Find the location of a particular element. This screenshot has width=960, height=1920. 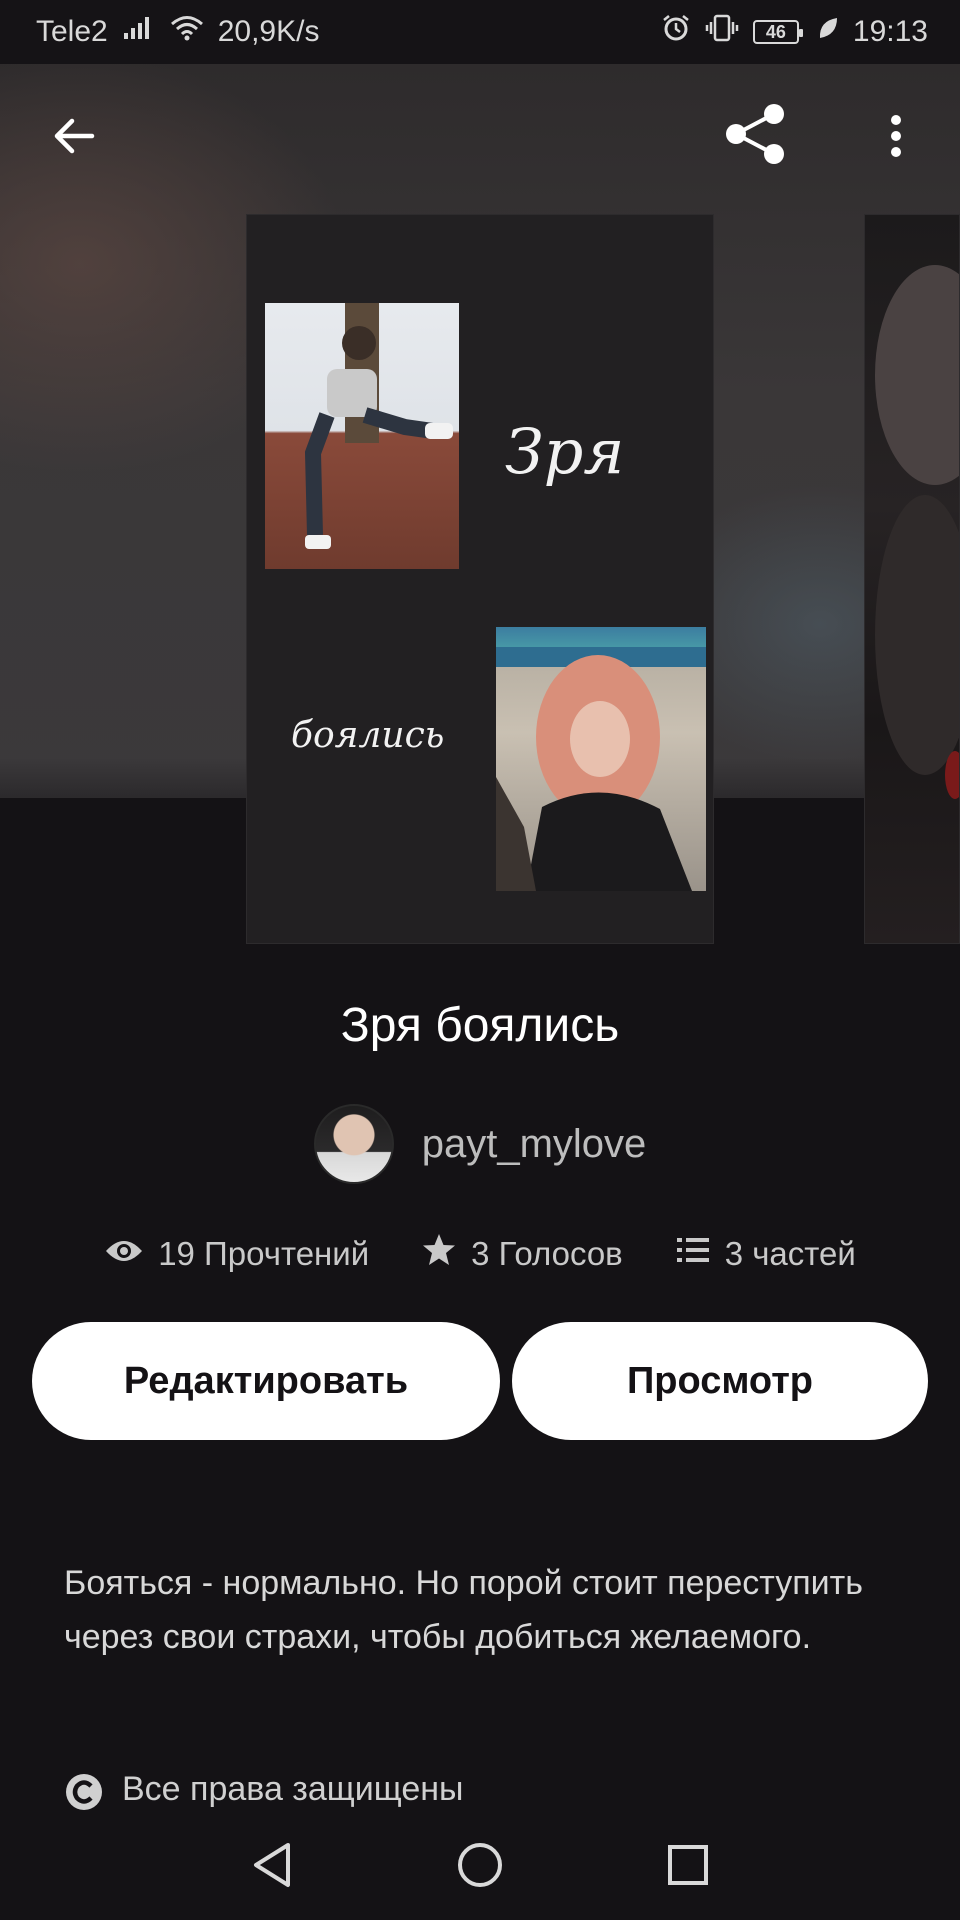

nav-back-button is located at coordinates (272, 1867).